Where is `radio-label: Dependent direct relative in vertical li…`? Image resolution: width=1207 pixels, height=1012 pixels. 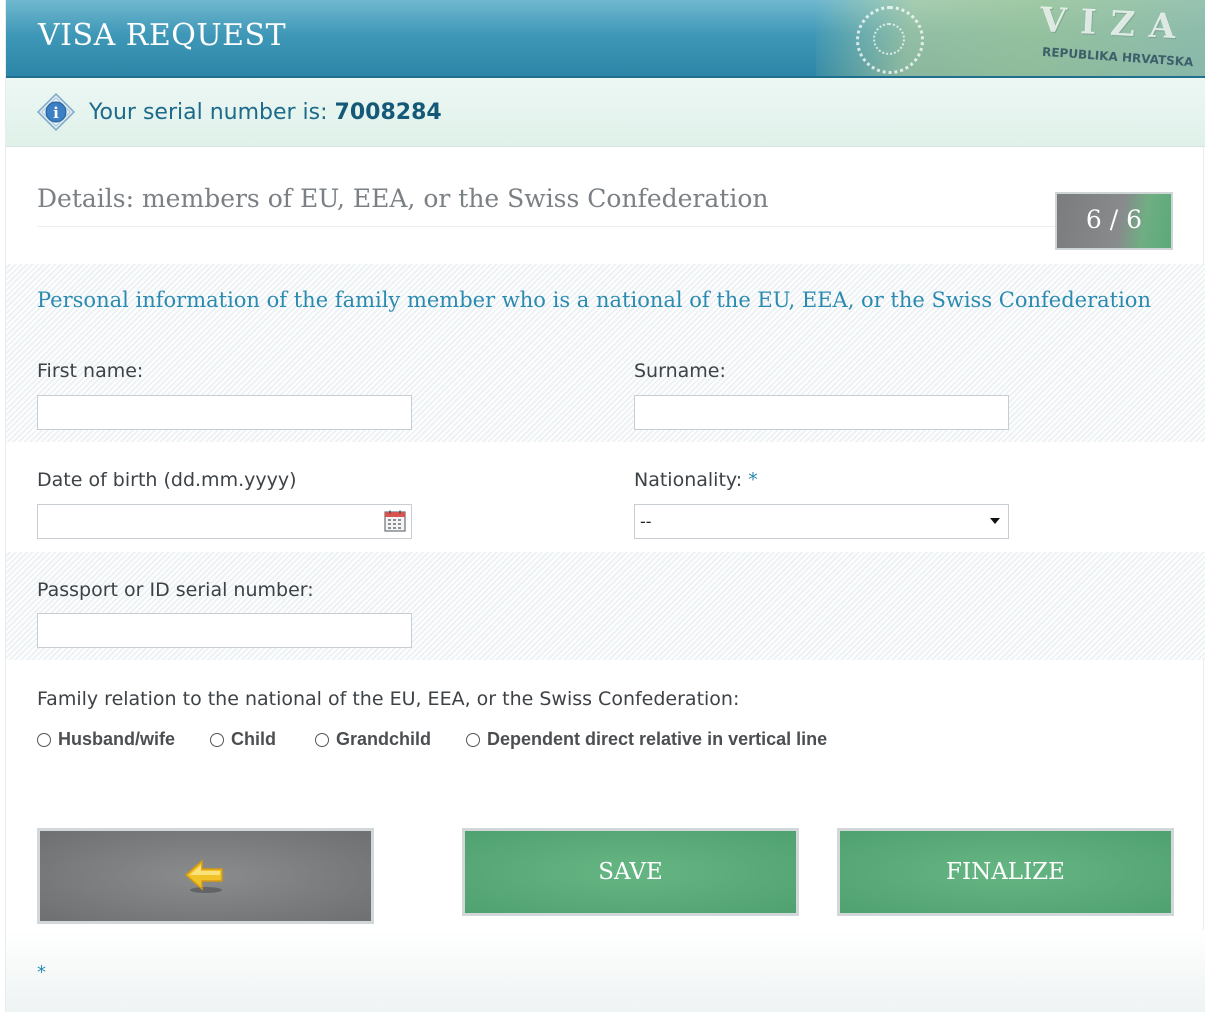
radio-label: Dependent direct relative in vertical li… is located at coordinates (657, 739).